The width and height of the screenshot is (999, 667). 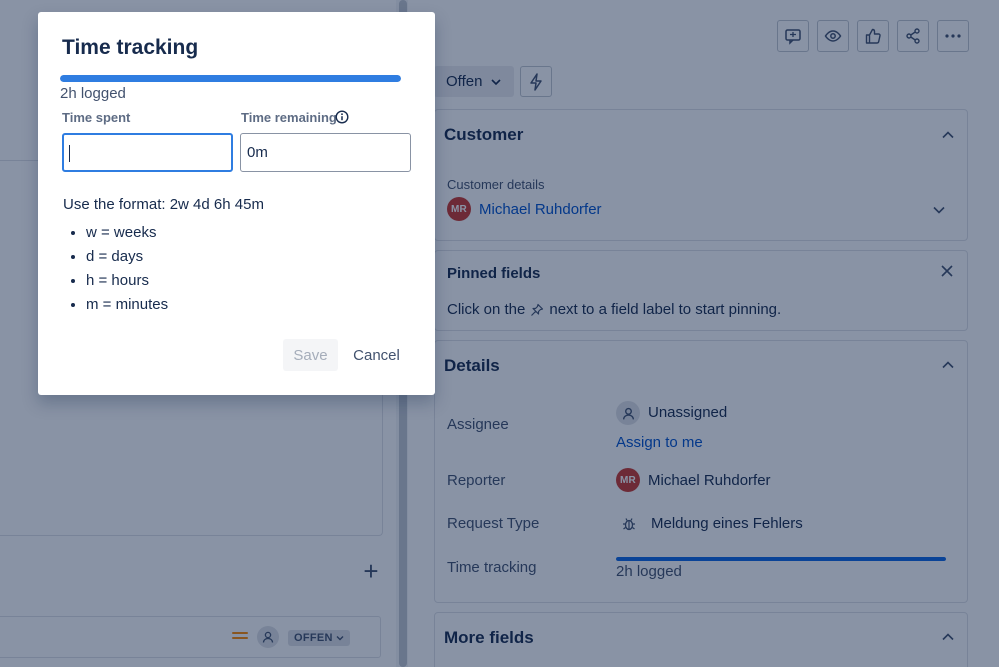 I want to click on info-icon, so click(x=342, y=117).